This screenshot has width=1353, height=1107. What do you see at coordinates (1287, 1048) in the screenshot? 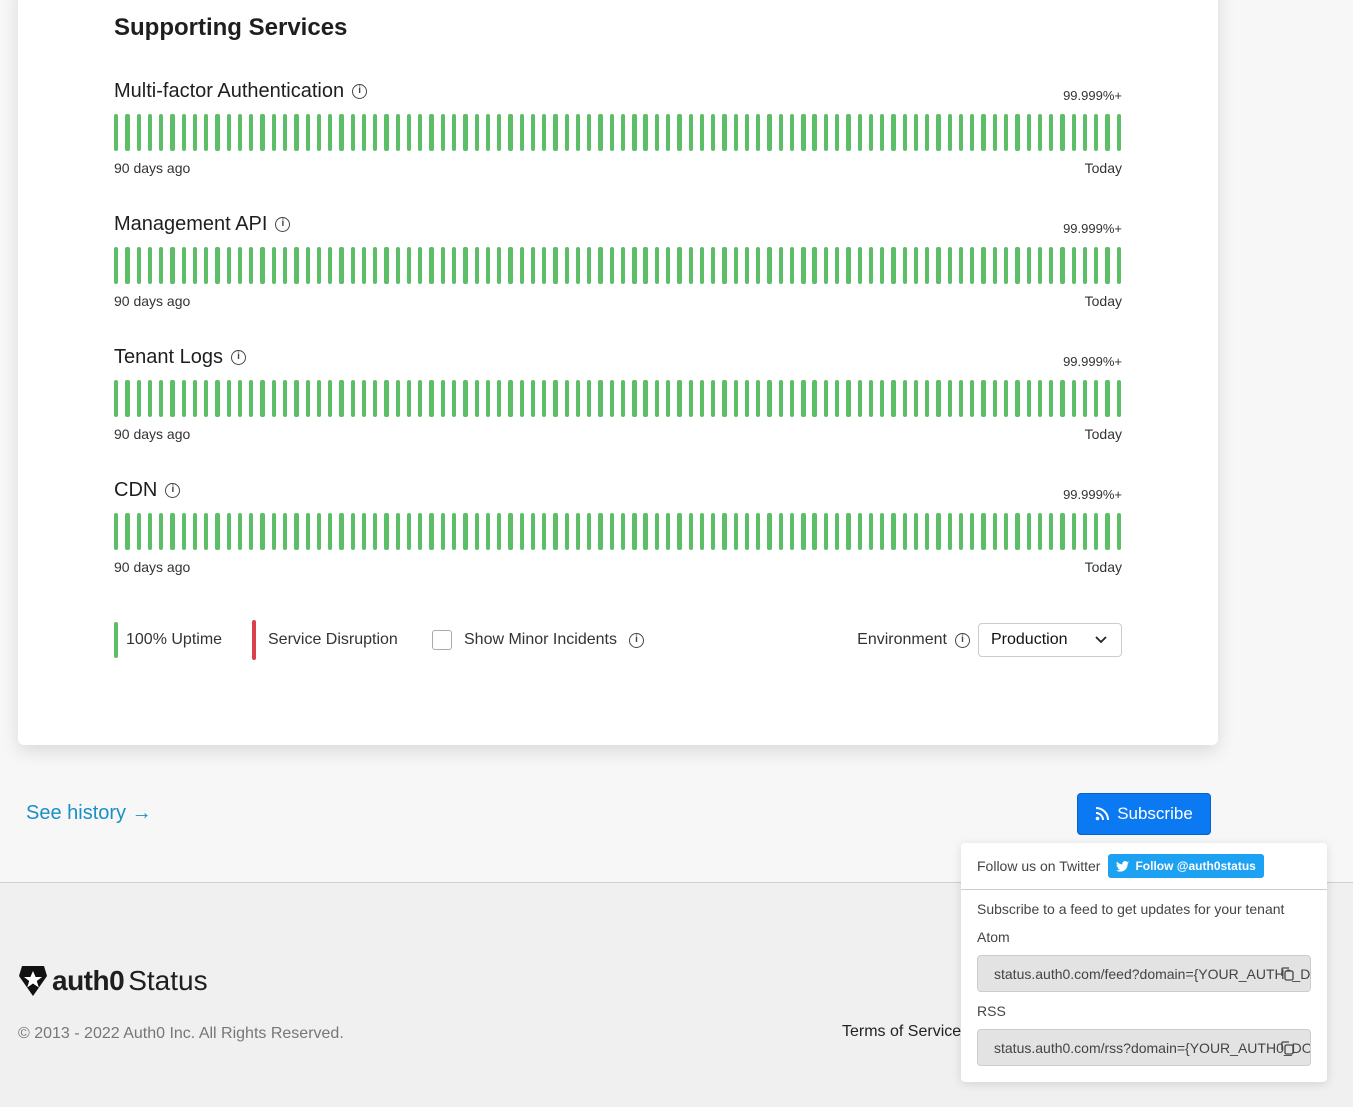
I see `copy-icon` at bounding box center [1287, 1048].